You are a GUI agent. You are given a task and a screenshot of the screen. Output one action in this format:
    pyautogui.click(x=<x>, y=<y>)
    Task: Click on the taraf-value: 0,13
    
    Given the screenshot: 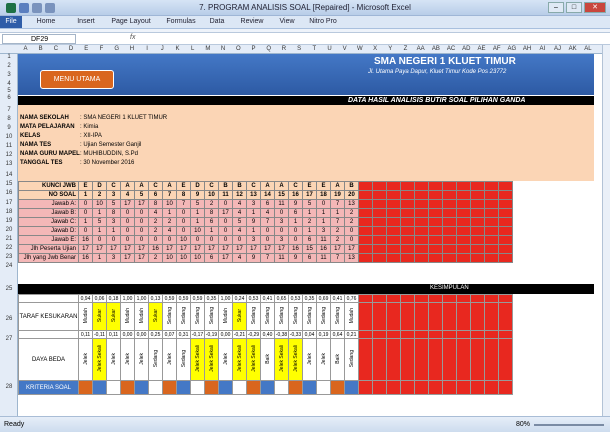 What is the action you would take?
    pyautogui.click(x=155, y=298)
    